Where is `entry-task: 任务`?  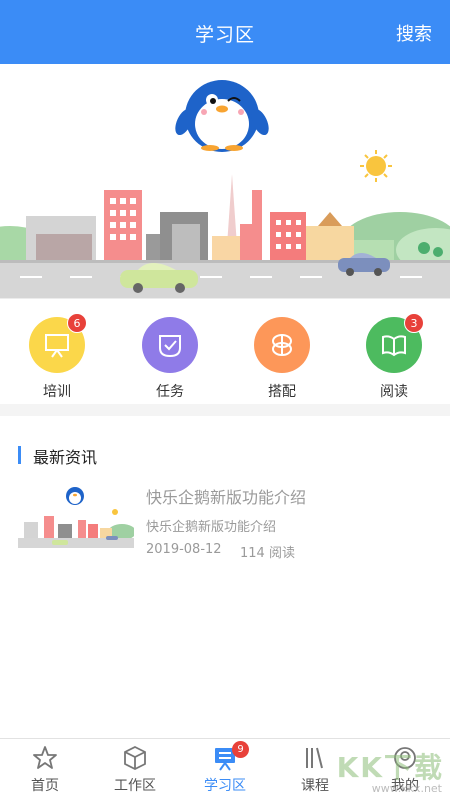
entry-task: 任务 is located at coordinates (170, 359).